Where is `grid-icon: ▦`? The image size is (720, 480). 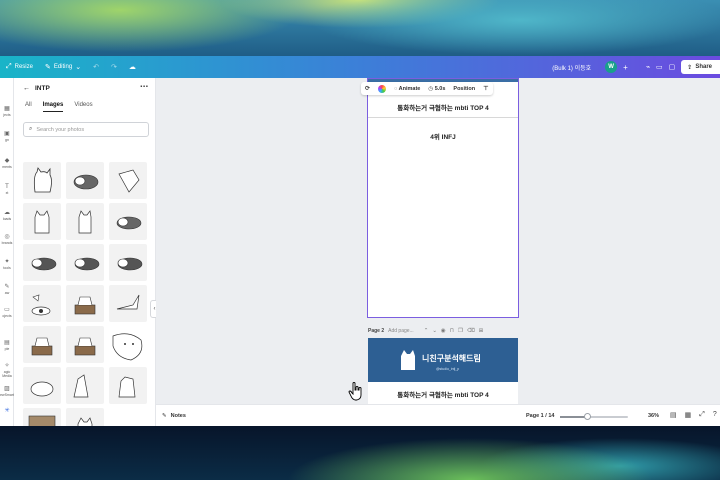
grid-icon: ▦ is located at coordinates (7, 109).